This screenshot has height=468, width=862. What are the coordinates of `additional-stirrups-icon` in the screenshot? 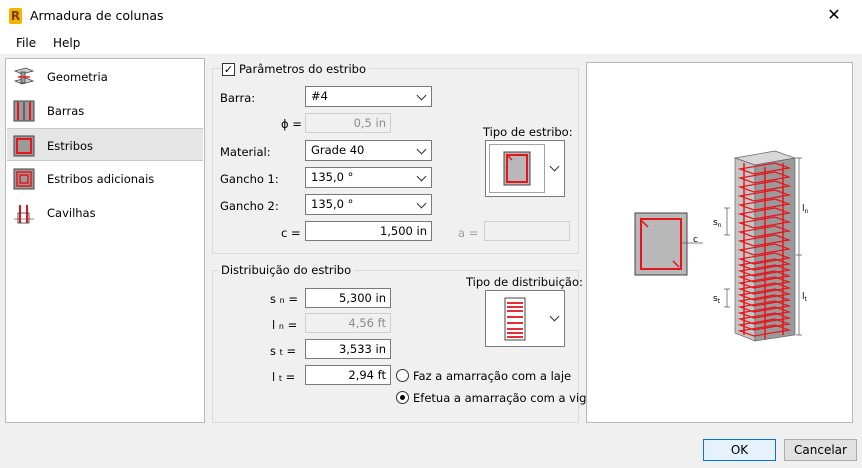 It's located at (24, 179).